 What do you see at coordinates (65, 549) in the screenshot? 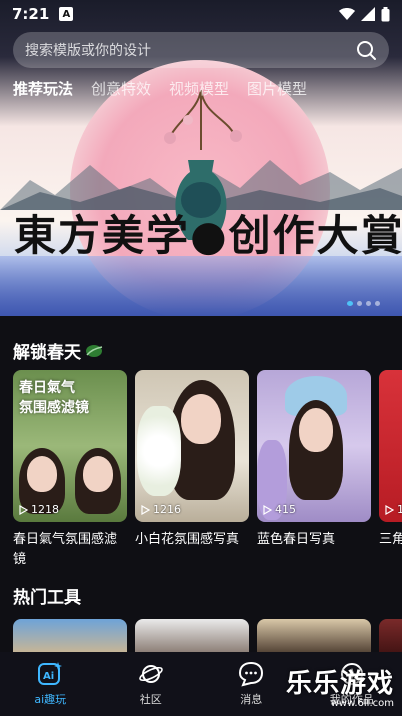
I see `template-title: 春日氣气氛围感滤镜` at bounding box center [65, 549].